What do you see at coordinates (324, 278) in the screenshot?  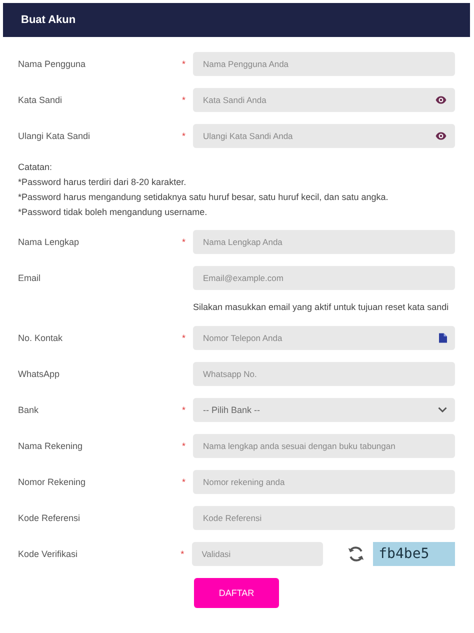 I see `input-field: Email@example.com` at bounding box center [324, 278].